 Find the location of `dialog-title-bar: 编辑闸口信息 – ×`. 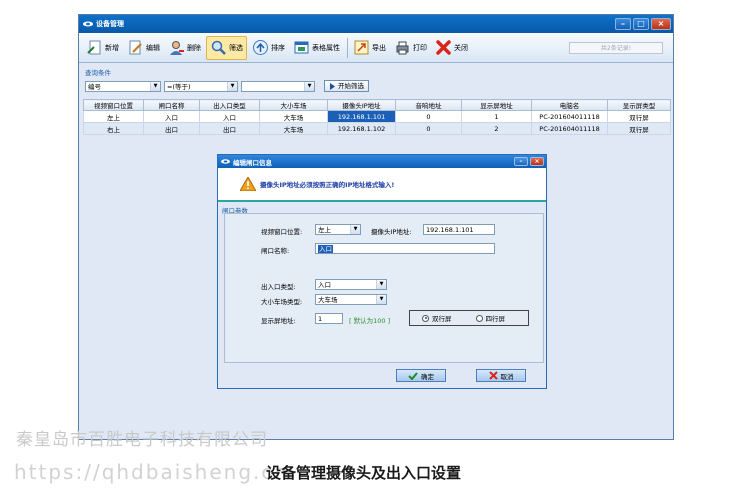

dialog-title-bar: 编辑闸口信息 – × is located at coordinates (382, 161).